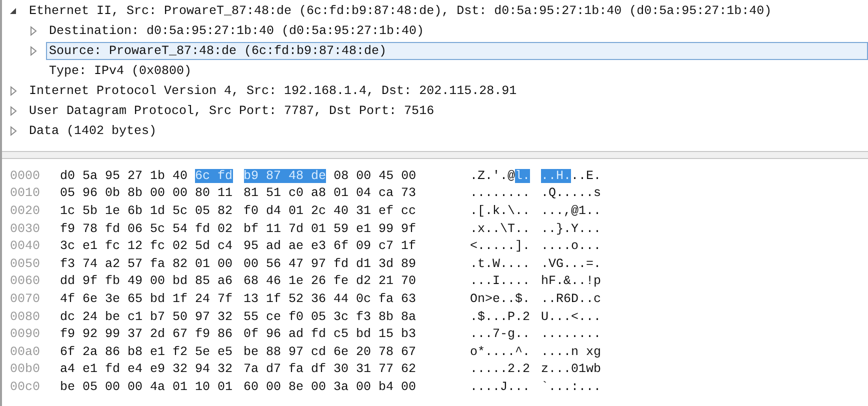  Describe the element at coordinates (25, 387) in the screenshot. I see `byte-offset: 00c0` at that location.